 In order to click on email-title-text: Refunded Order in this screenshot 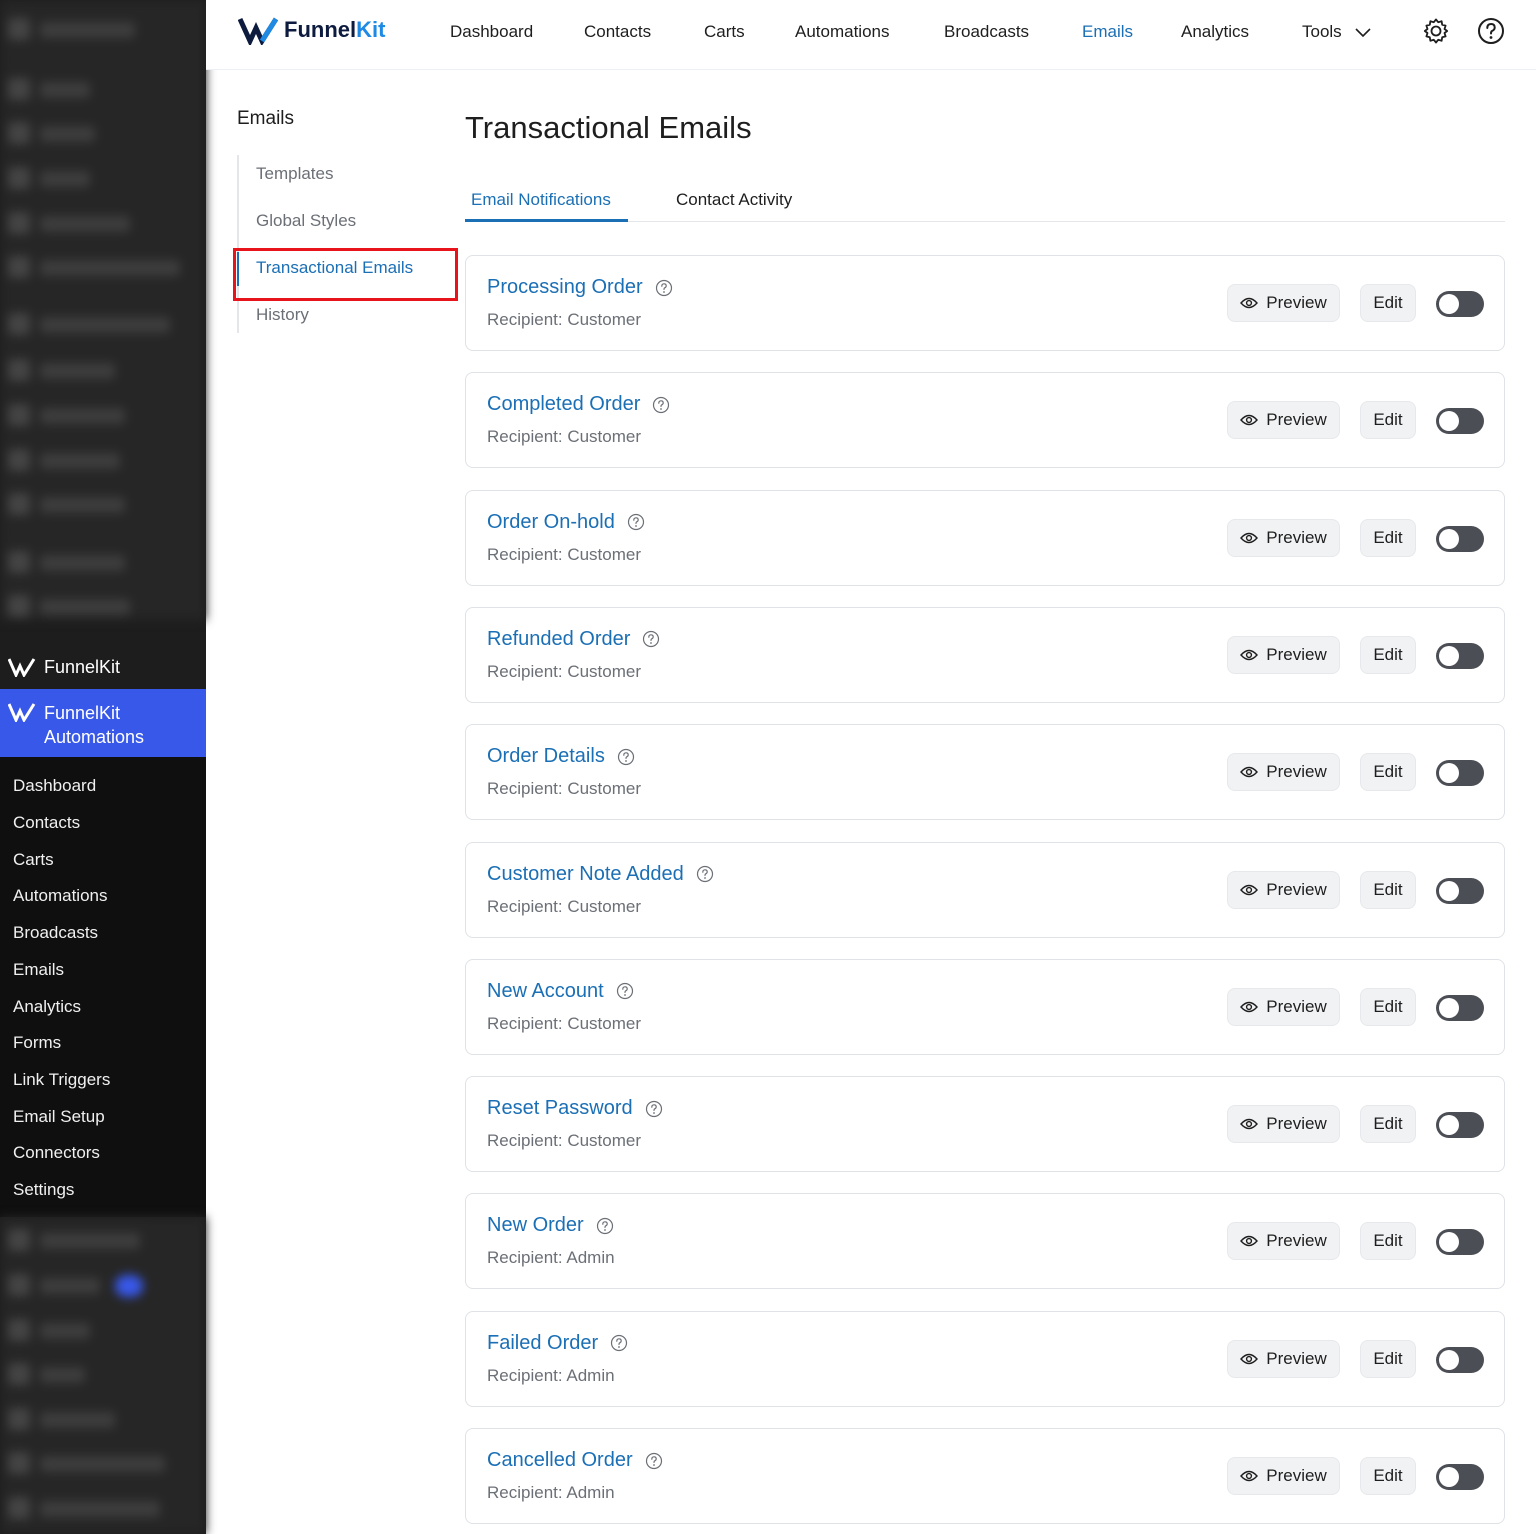, I will do `click(559, 638)`.